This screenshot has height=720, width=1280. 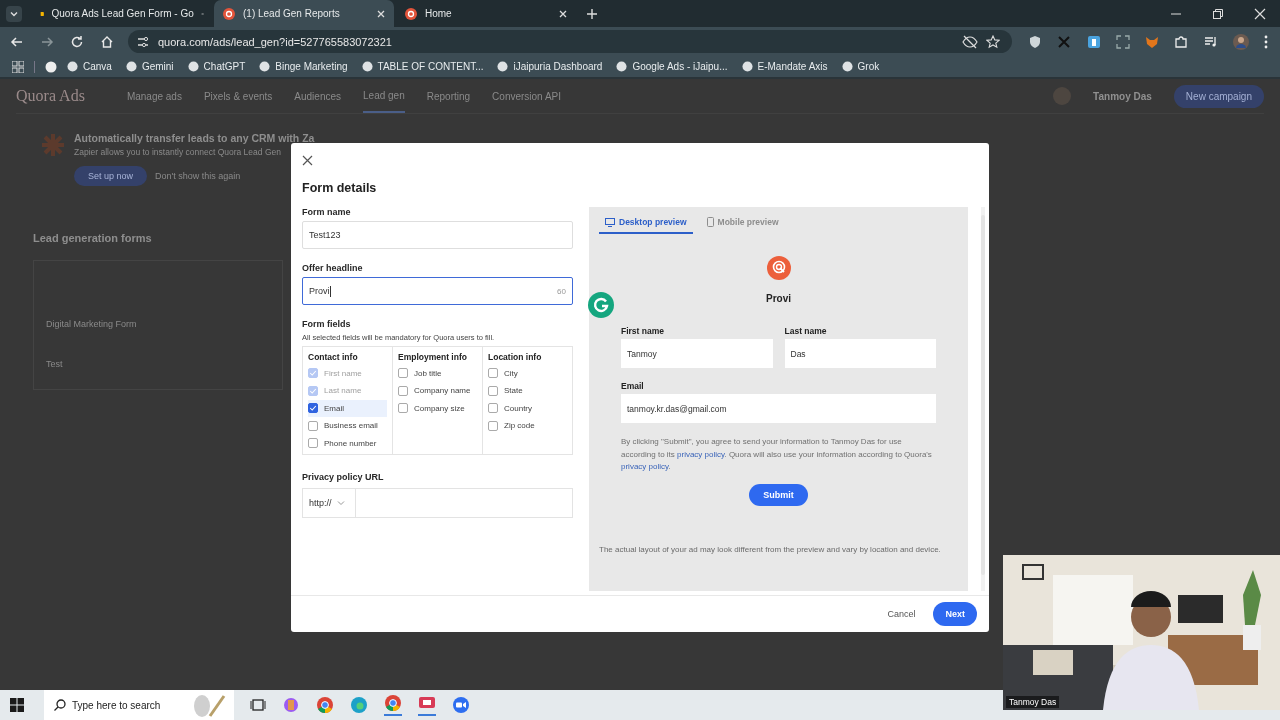 I want to click on eye-slash-icon, so click(x=970, y=41).